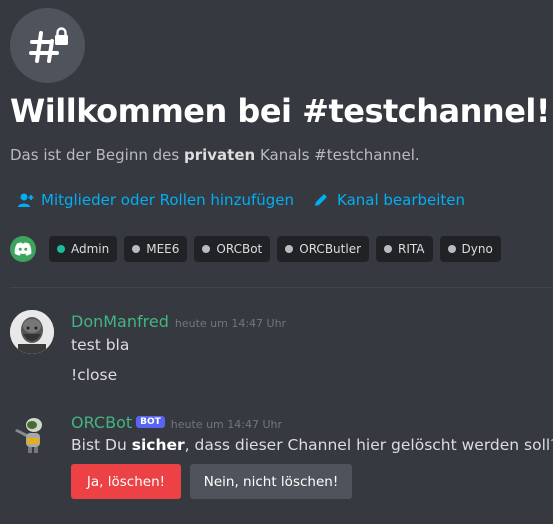  What do you see at coordinates (100, 345) in the screenshot?
I see `message-text: test bla` at bounding box center [100, 345].